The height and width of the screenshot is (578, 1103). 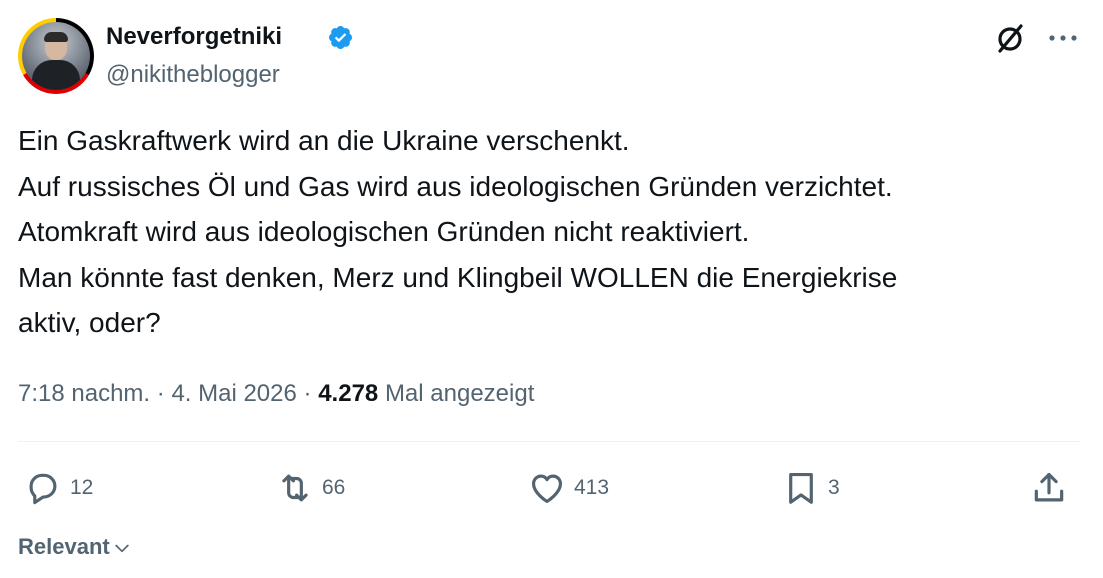 I want to click on divider, so click(x=549, y=441).